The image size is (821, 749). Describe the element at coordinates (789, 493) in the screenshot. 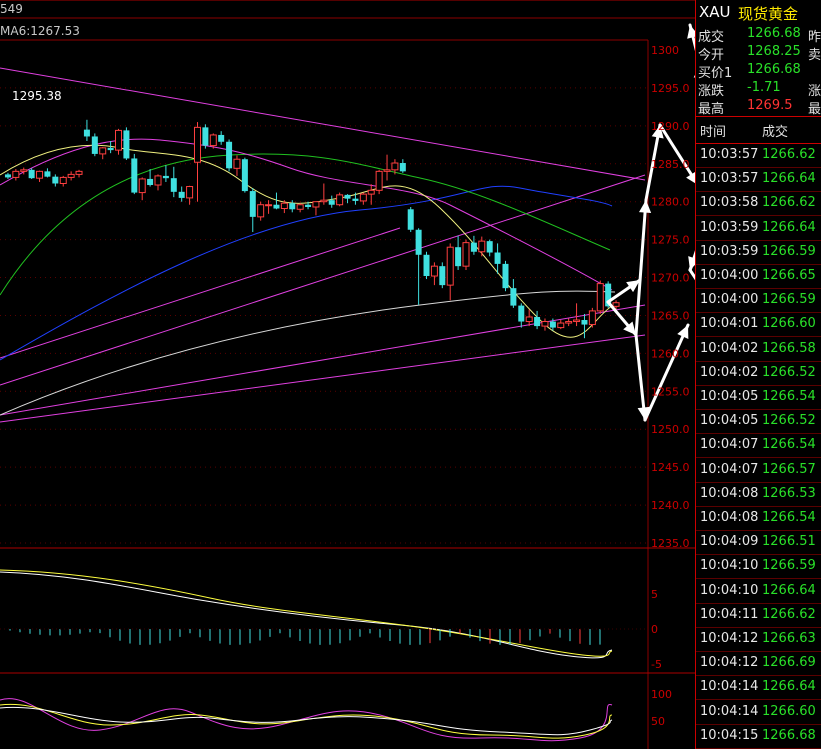

I see `trade-price: 1266.53` at that location.